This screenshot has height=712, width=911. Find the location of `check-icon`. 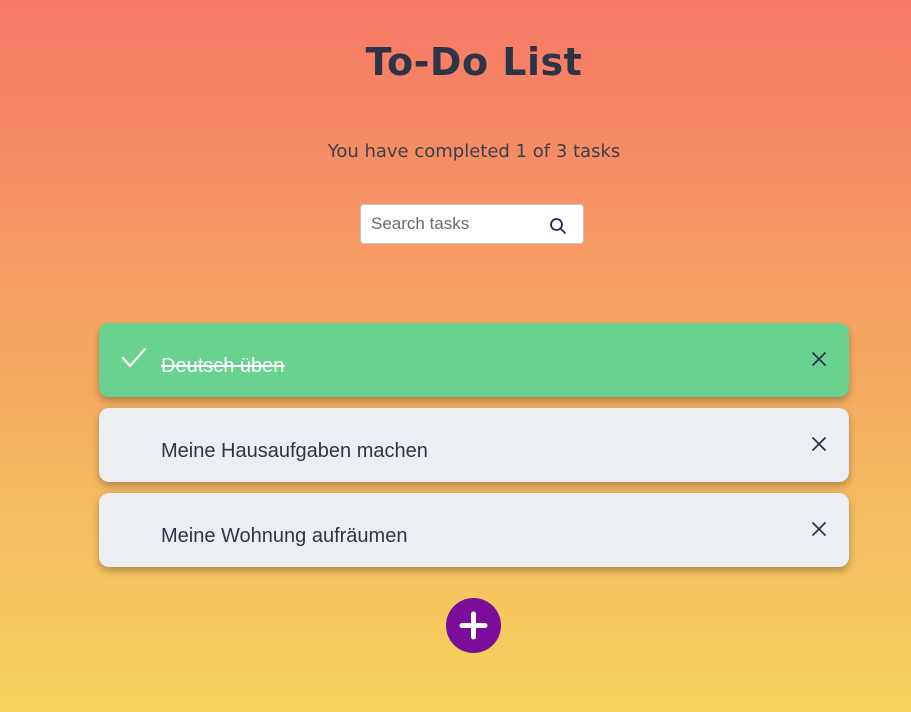

check-icon is located at coordinates (134, 358).